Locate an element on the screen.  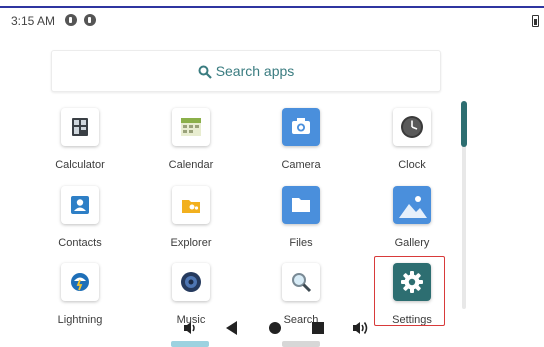
volume-down-button is located at coordinates (190, 328).